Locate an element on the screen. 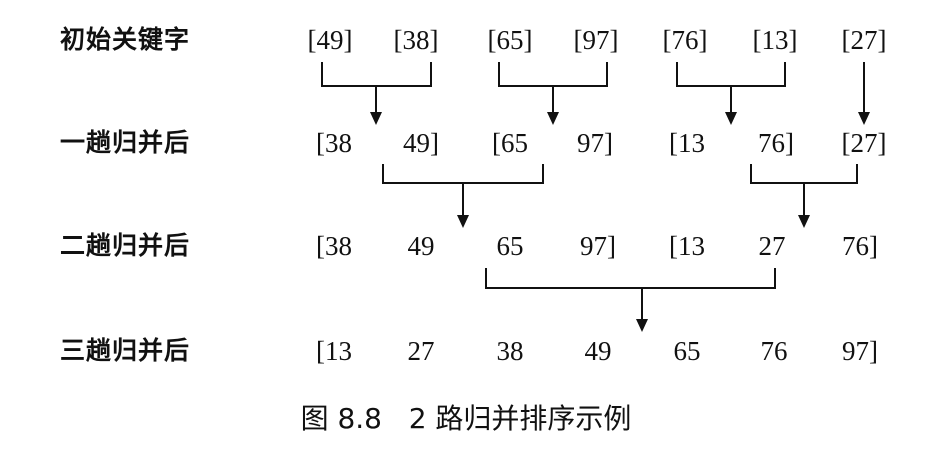 Image resolution: width=932 pixels, height=452 pixels. figure-caption: 图 8.8 2 路归并排序示例 is located at coordinates (466, 418).